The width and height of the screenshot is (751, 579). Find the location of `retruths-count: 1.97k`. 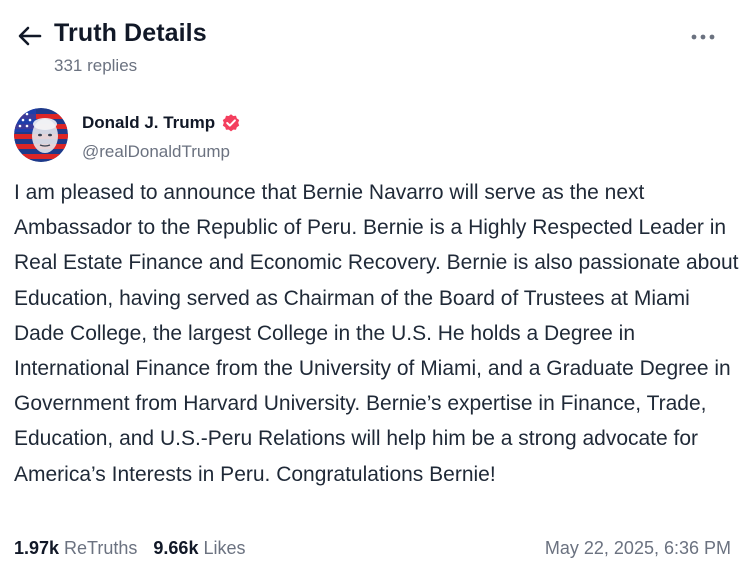

retruths-count: 1.97k is located at coordinates (36, 548).